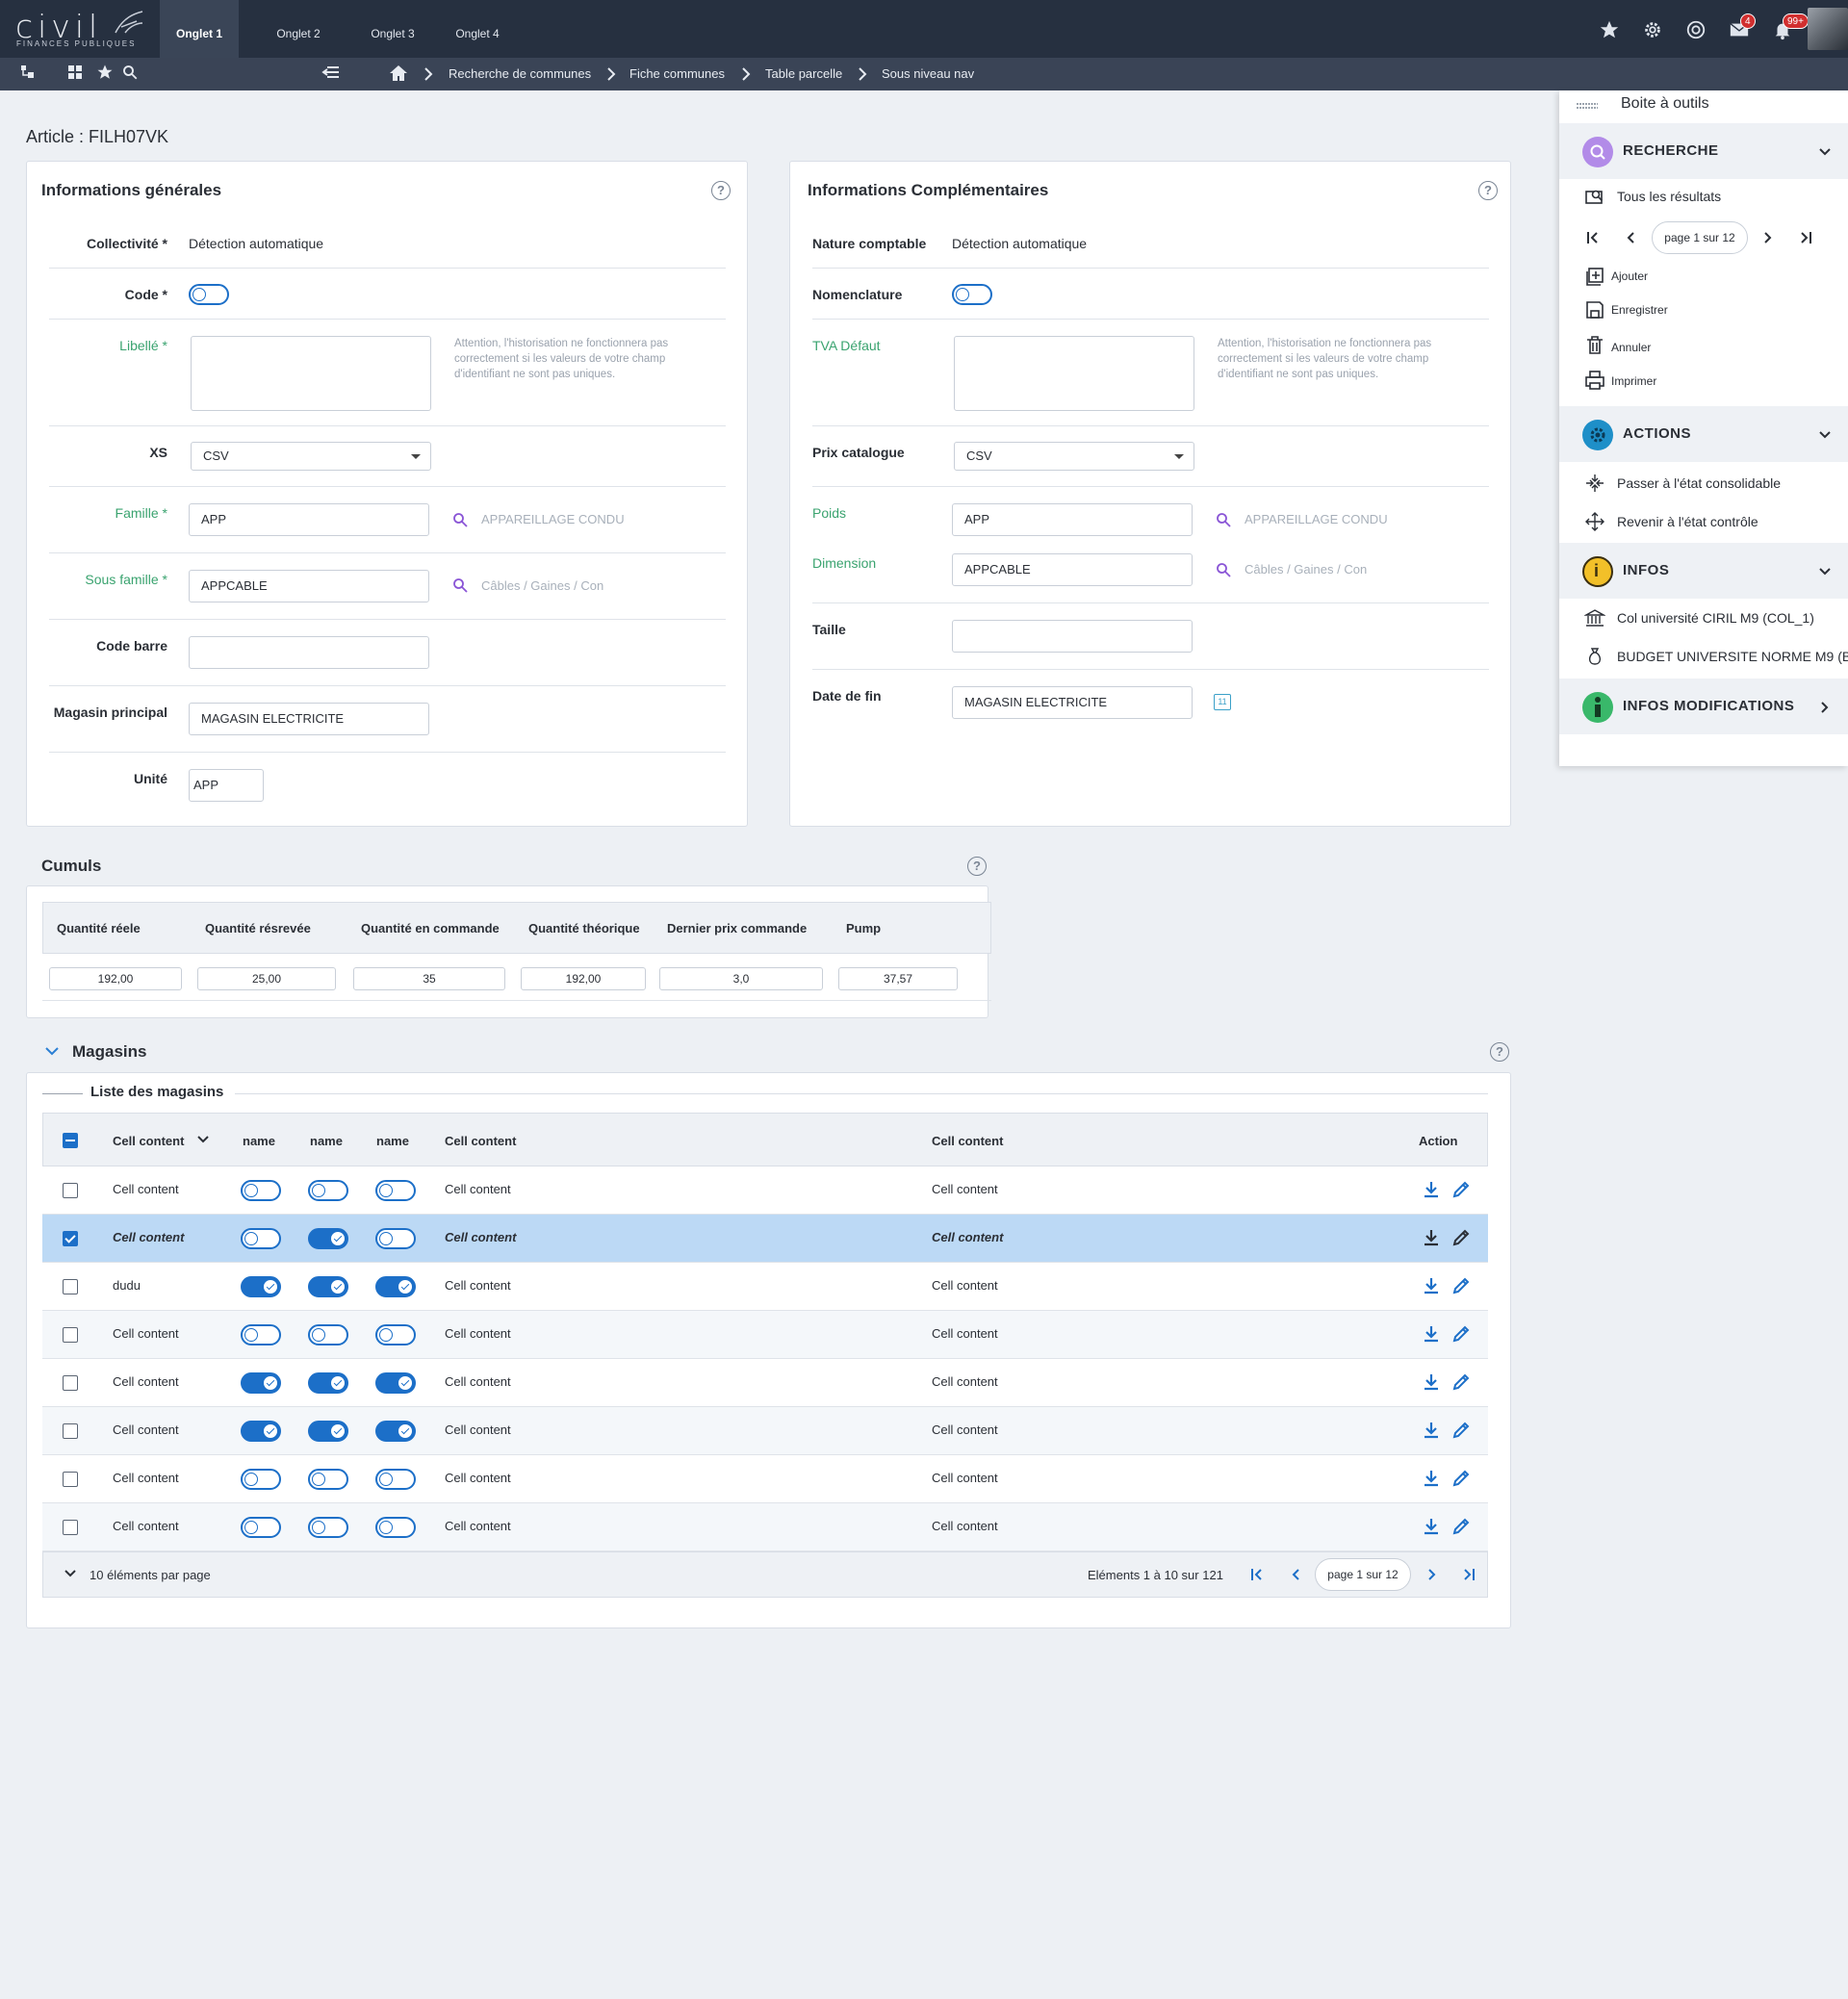 This screenshot has width=1848, height=1999. I want to click on tab-onglet-4: Onglet 4, so click(477, 29).